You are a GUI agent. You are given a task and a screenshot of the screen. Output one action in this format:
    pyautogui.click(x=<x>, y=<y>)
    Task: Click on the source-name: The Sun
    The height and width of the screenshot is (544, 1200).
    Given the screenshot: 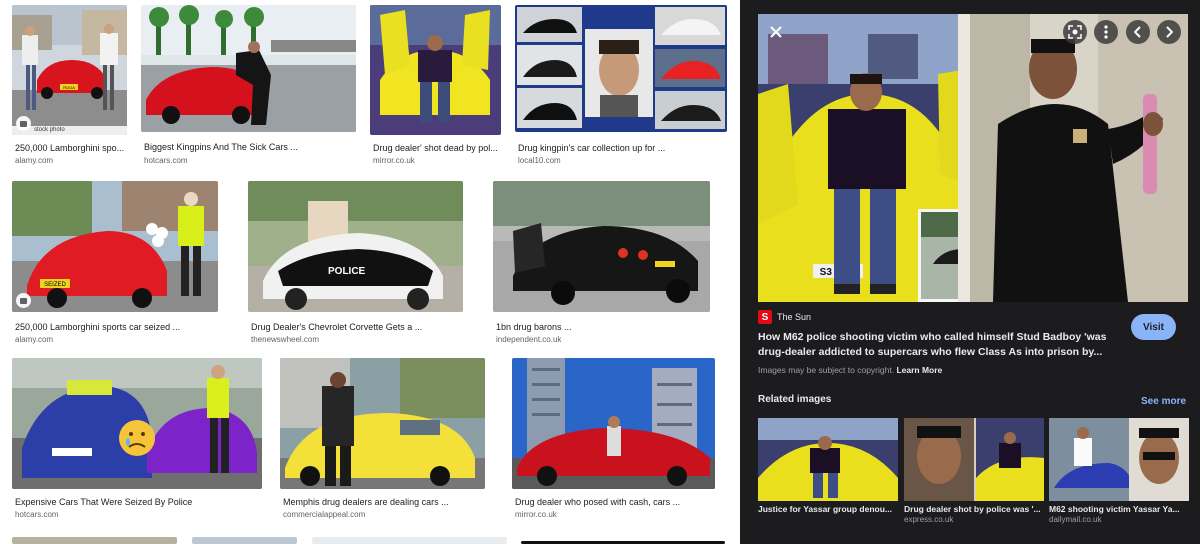 What is the action you would take?
    pyautogui.click(x=794, y=317)
    